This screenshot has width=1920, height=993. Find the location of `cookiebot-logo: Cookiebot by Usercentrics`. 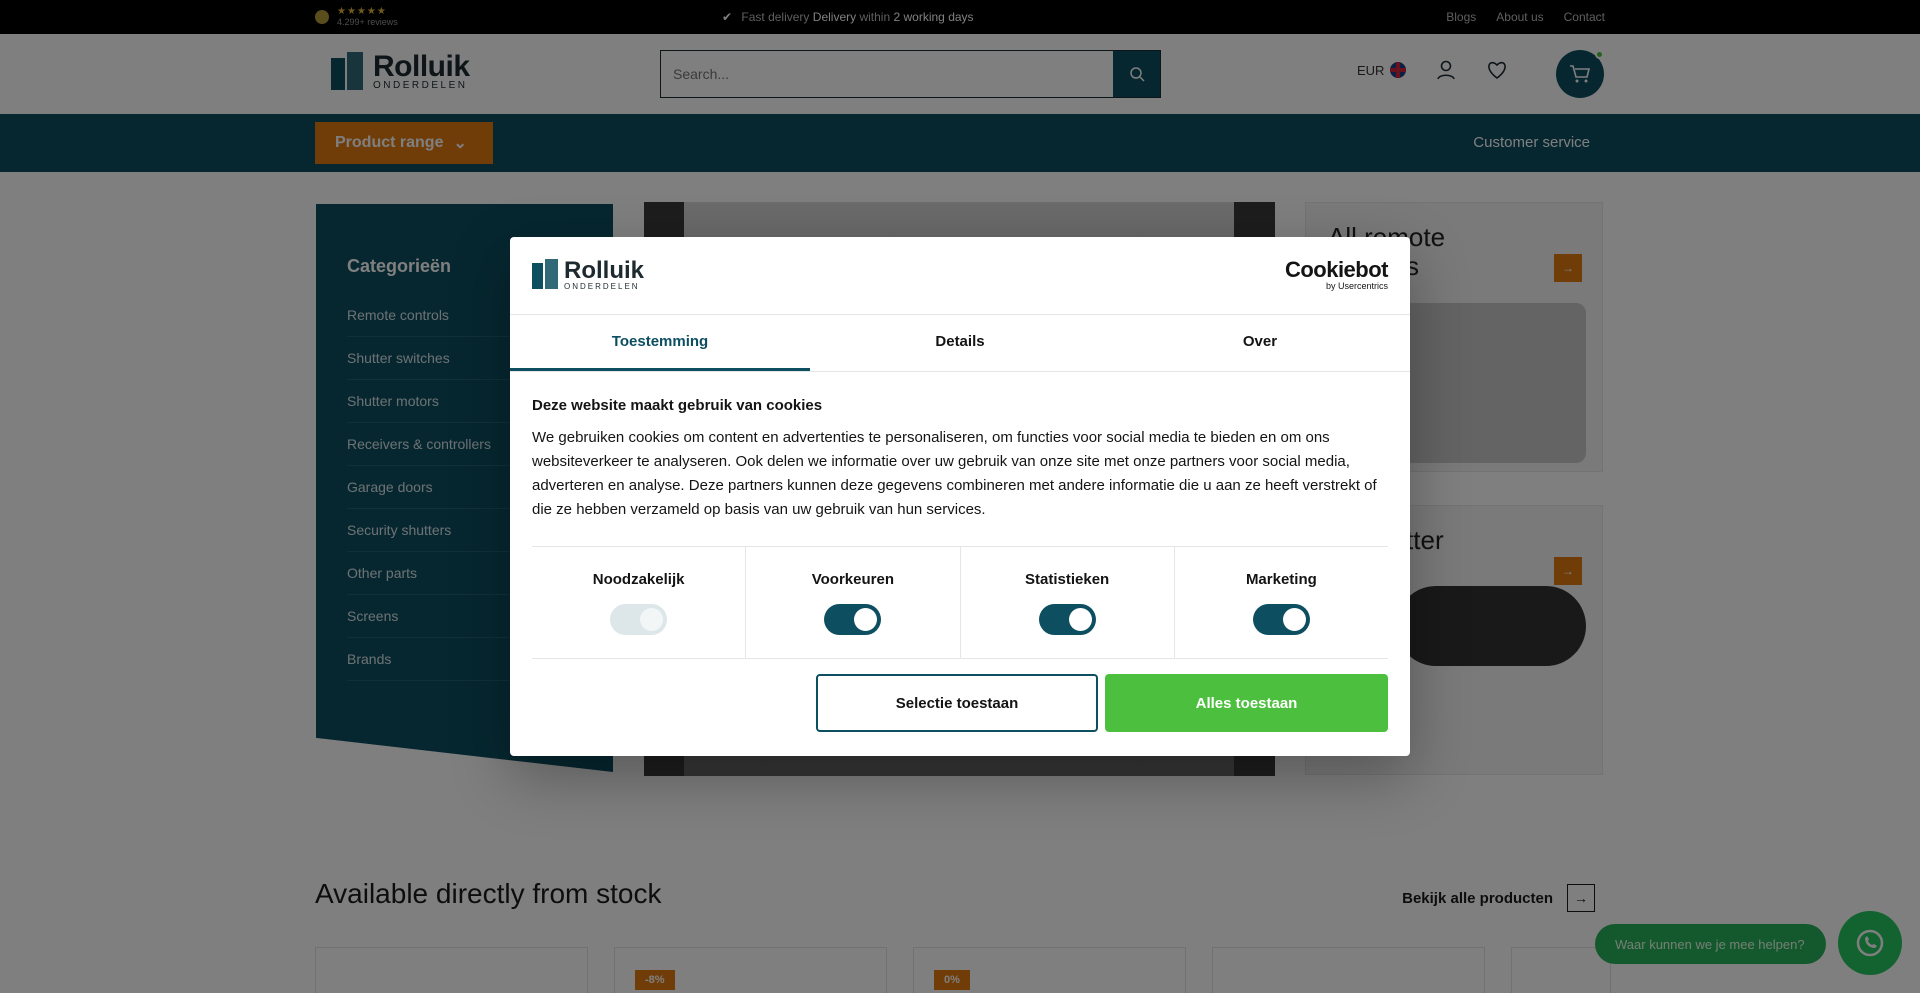

cookiebot-logo: Cookiebot by Usercentrics is located at coordinates (1336, 274).